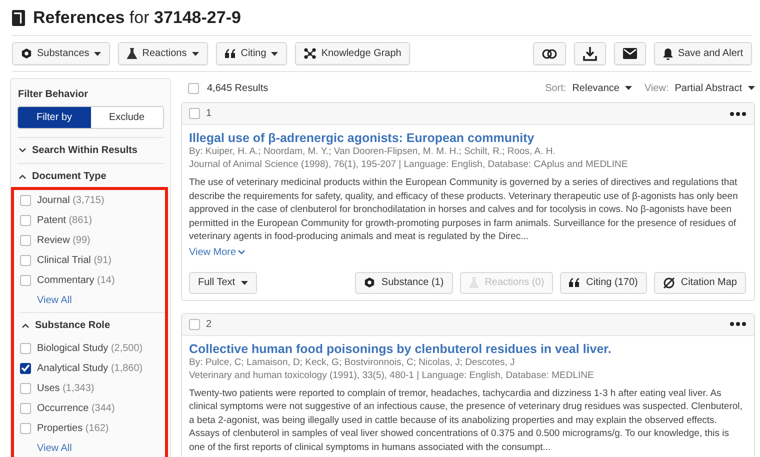 The image size is (760, 457). What do you see at coordinates (252, 53) in the screenshot?
I see `toolbar-button: Citing` at bounding box center [252, 53].